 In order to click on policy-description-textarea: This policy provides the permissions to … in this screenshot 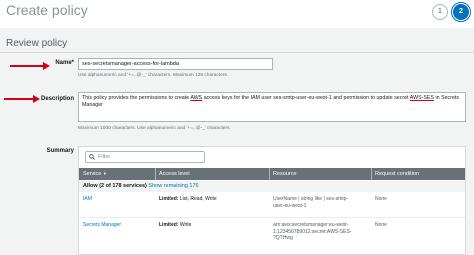, I will do `click(272, 107)`.